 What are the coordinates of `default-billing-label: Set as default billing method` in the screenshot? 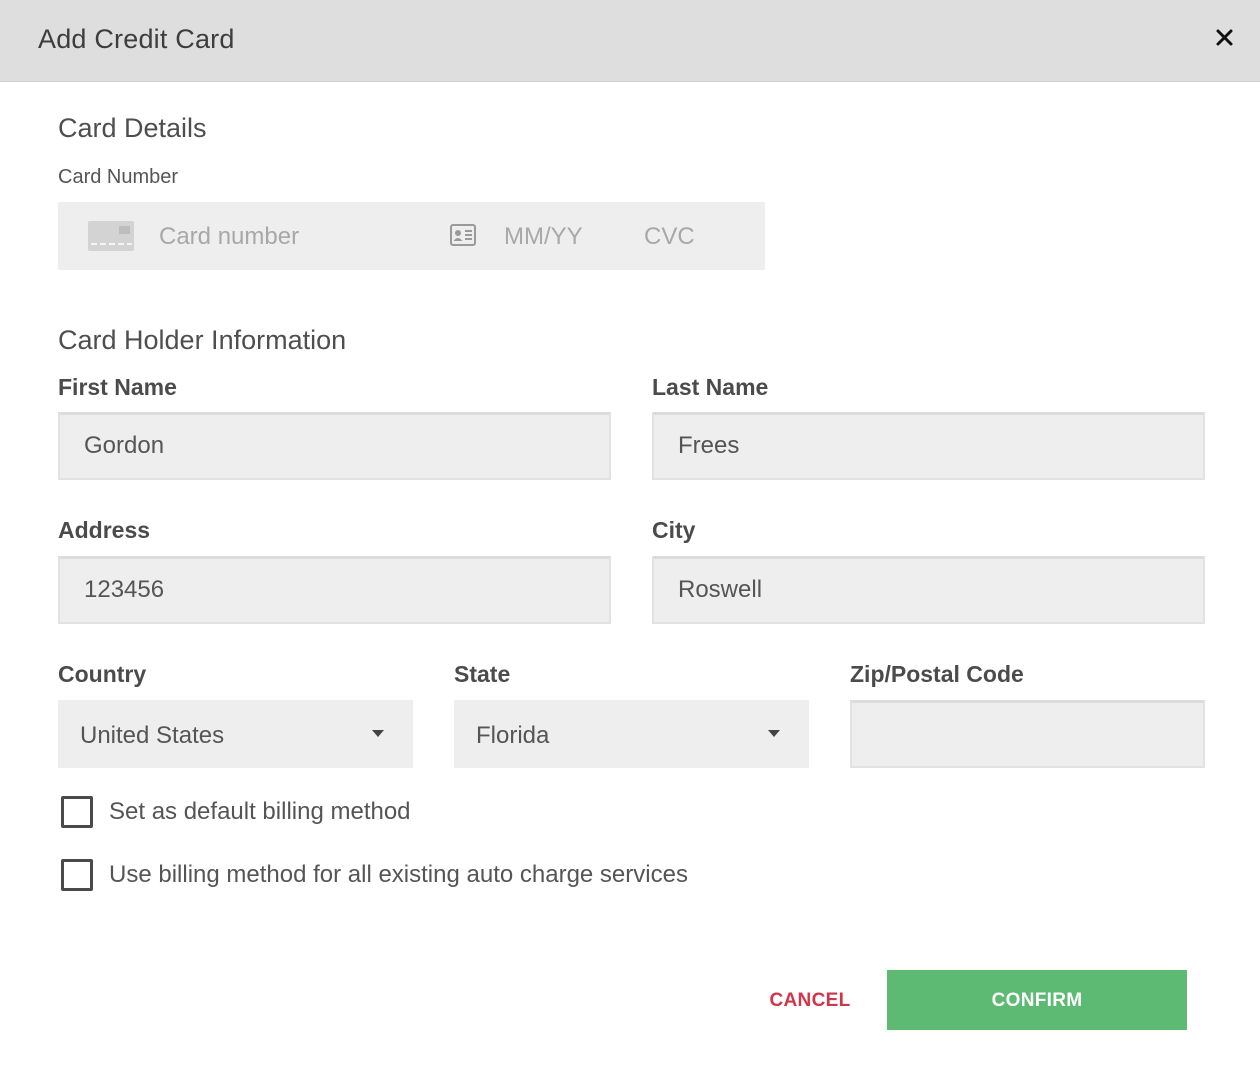 It's located at (260, 811).